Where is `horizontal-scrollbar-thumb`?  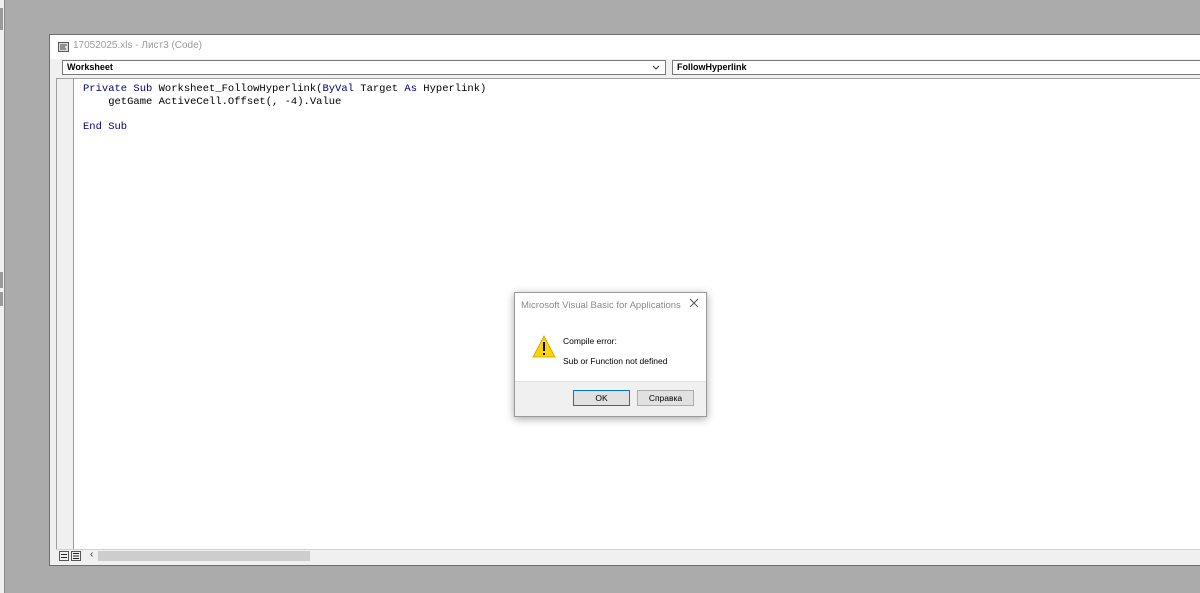
horizontal-scrollbar-thumb is located at coordinates (204, 556).